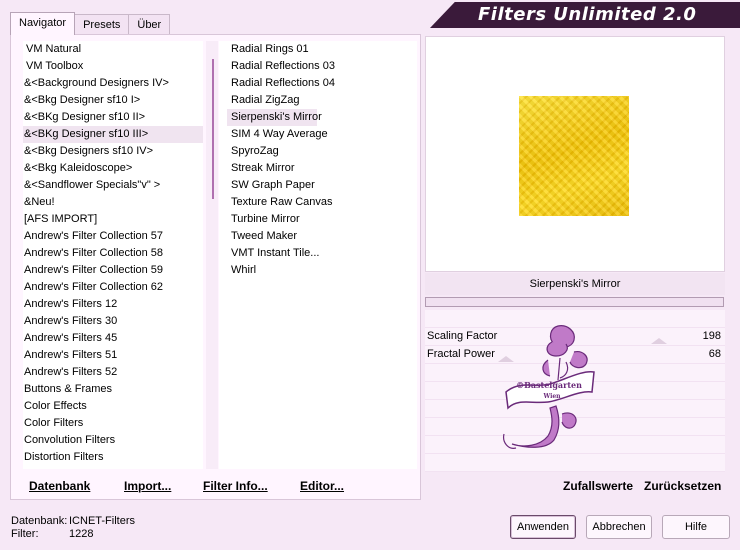  What do you see at coordinates (113, 151) in the screenshot?
I see `category-item: &<Bkg Designers sf10 IV>` at bounding box center [113, 151].